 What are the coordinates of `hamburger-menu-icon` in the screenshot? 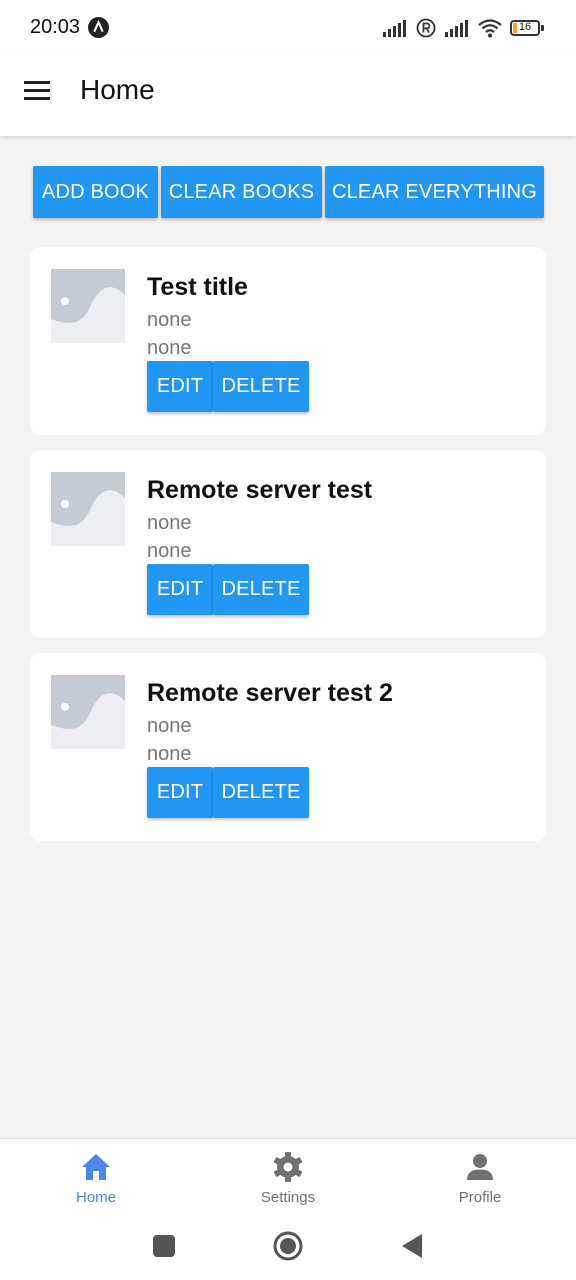 It's located at (37, 91).